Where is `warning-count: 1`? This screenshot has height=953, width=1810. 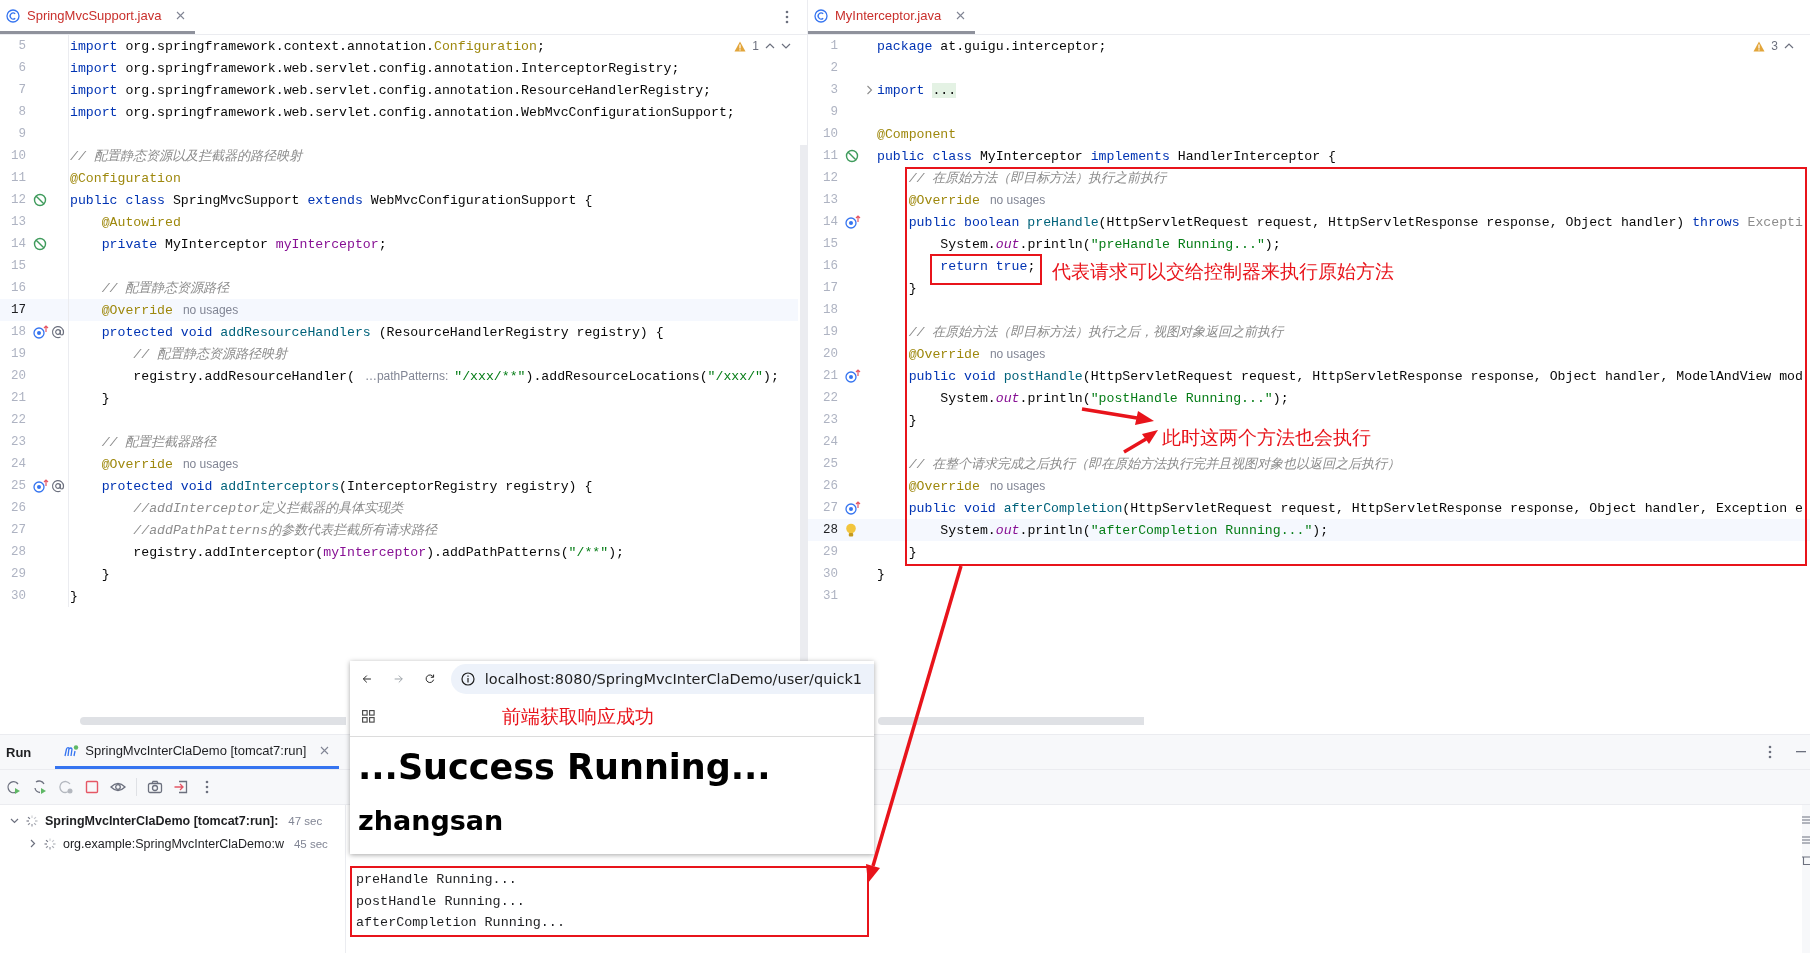
warning-count: 1 is located at coordinates (755, 46).